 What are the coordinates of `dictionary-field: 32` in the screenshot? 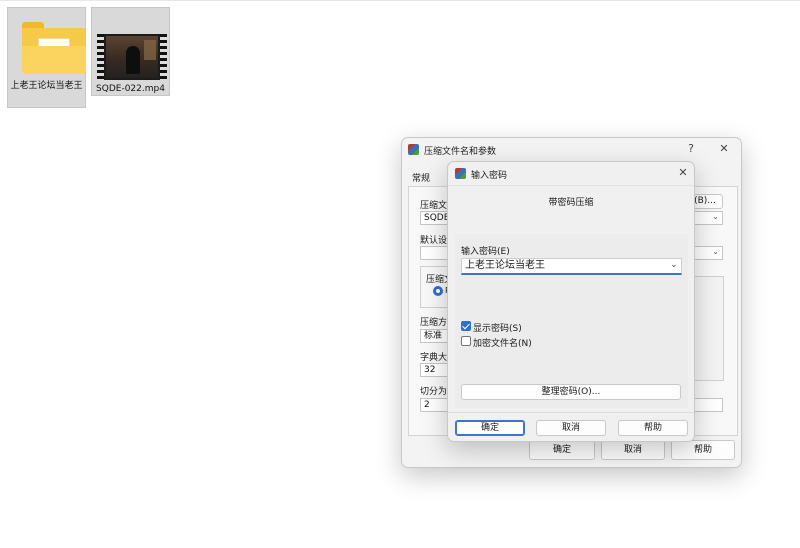 It's located at (435, 370).